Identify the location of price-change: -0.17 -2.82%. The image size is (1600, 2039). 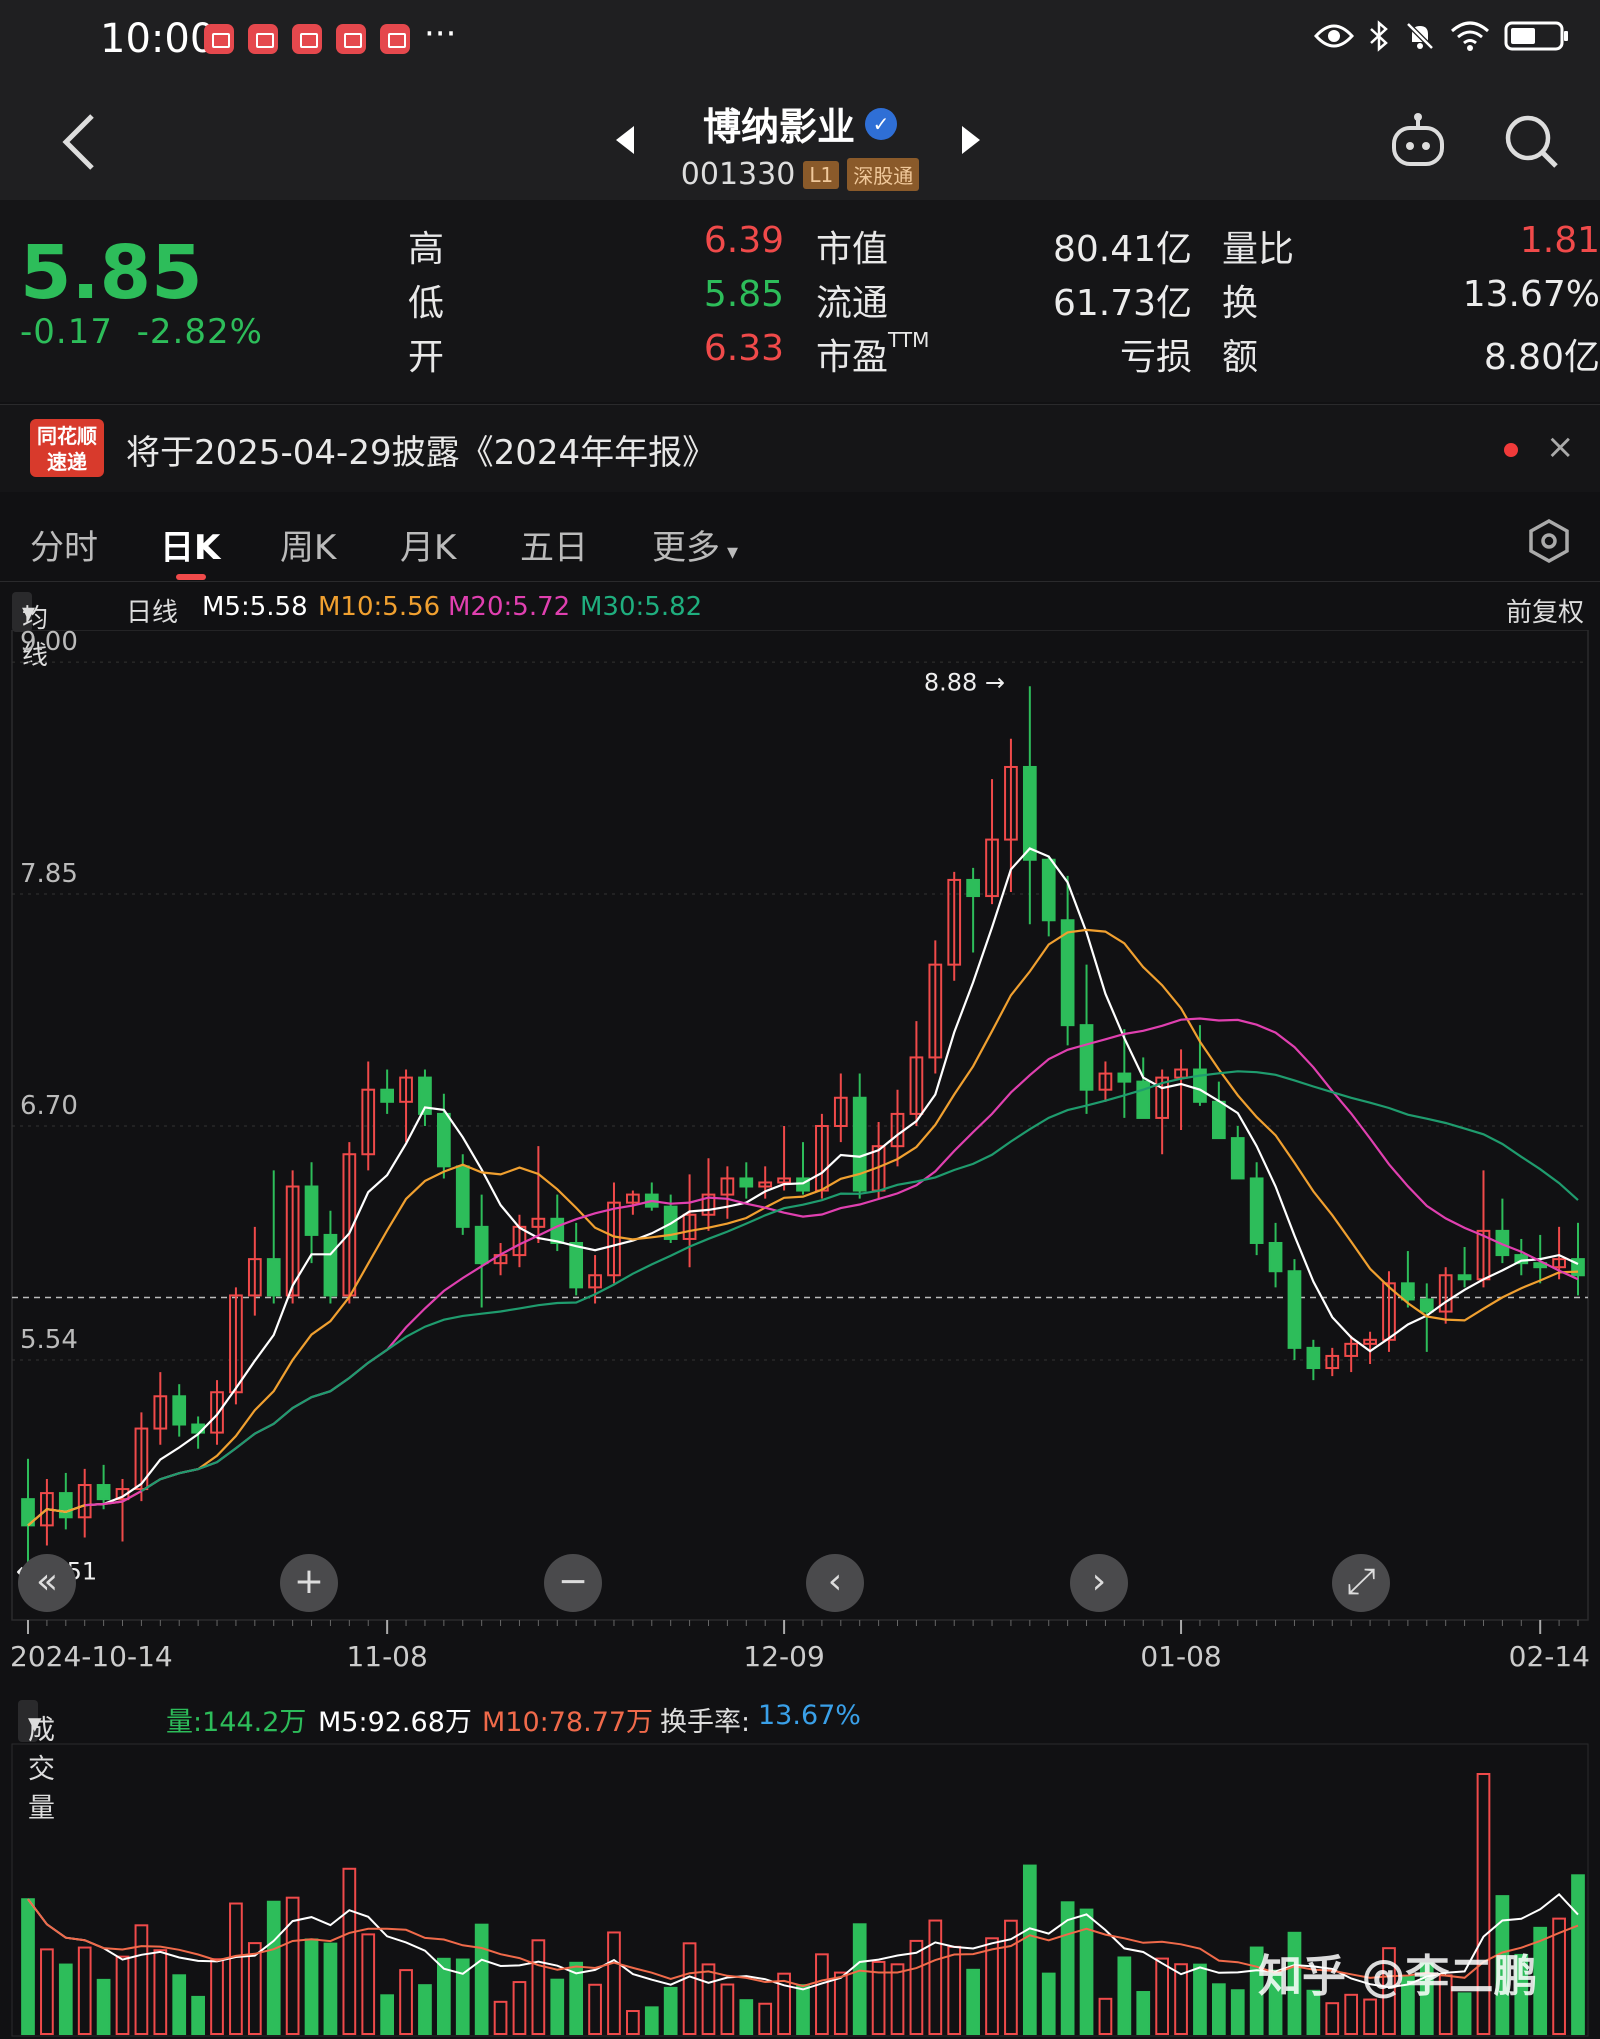
(141, 332).